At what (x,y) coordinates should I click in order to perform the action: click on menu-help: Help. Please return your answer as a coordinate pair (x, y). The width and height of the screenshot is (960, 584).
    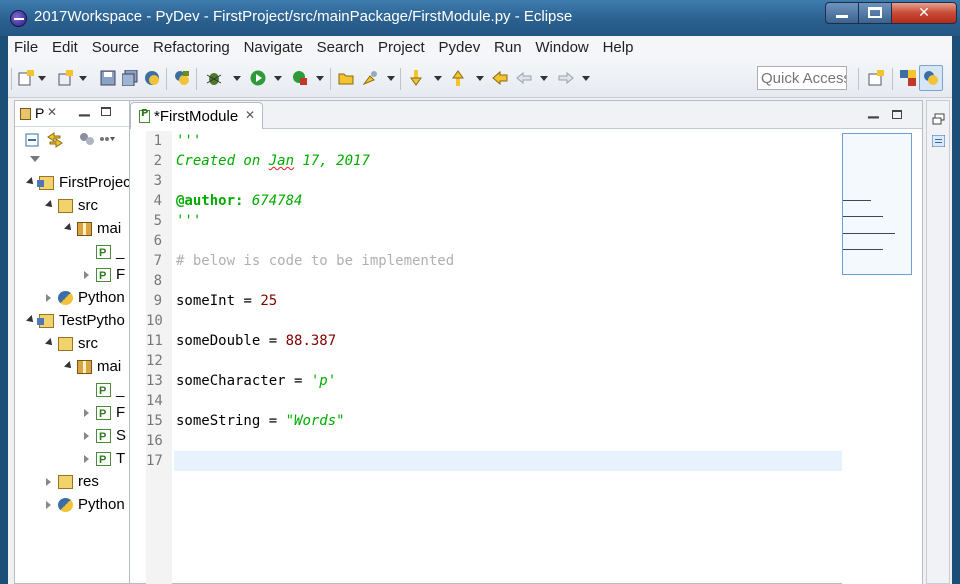
    Looking at the image, I should click on (618, 48).